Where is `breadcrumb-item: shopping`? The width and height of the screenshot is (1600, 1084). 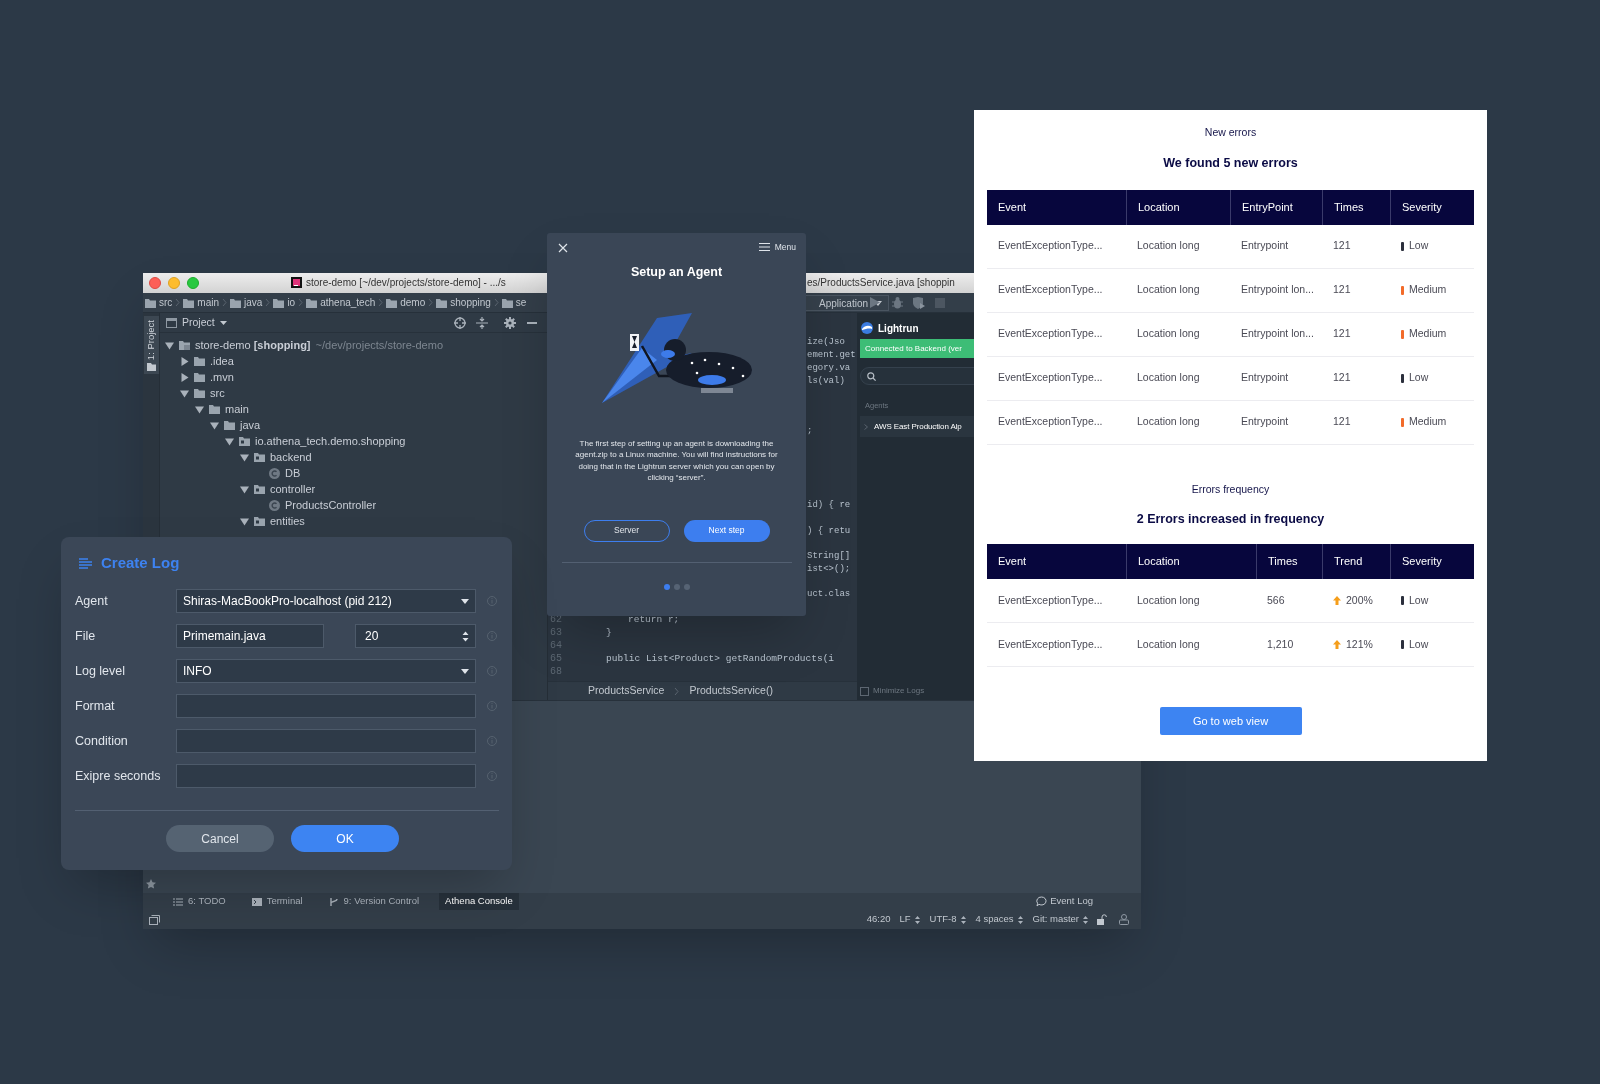
breadcrumb-item: shopping is located at coordinates (470, 302).